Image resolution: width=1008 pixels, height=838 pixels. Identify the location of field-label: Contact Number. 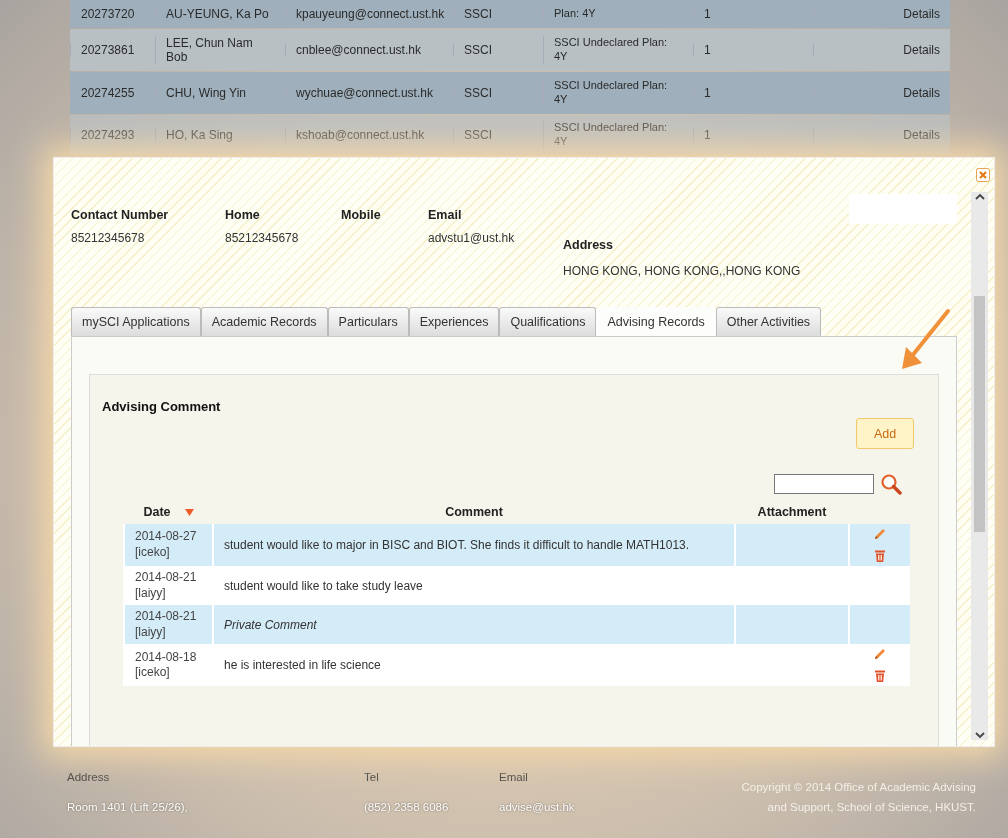
(120, 215).